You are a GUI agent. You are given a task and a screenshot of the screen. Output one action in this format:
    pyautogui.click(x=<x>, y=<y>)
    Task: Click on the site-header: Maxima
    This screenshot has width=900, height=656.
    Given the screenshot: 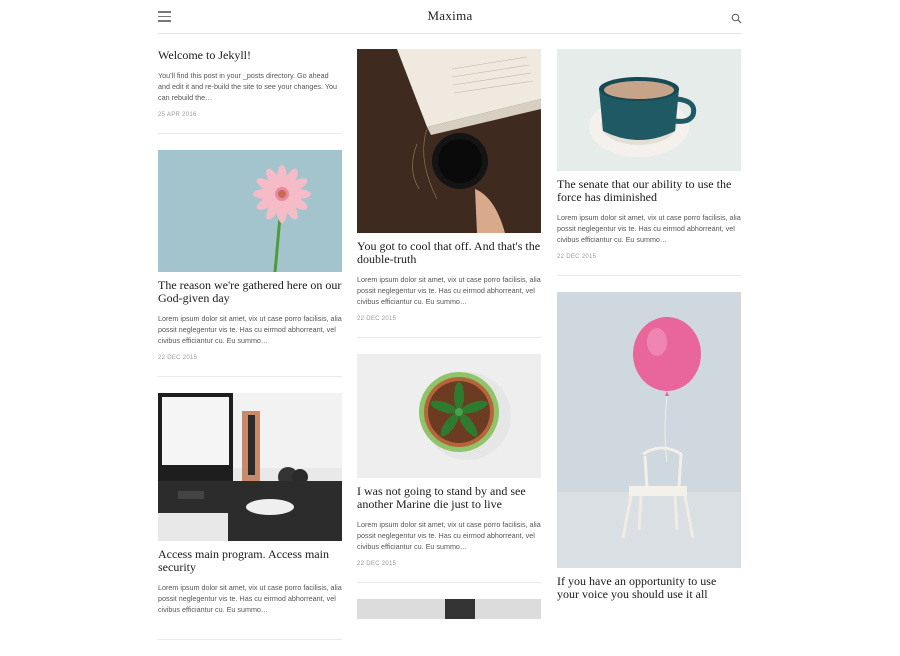 What is the action you would take?
    pyautogui.click(x=450, y=17)
    